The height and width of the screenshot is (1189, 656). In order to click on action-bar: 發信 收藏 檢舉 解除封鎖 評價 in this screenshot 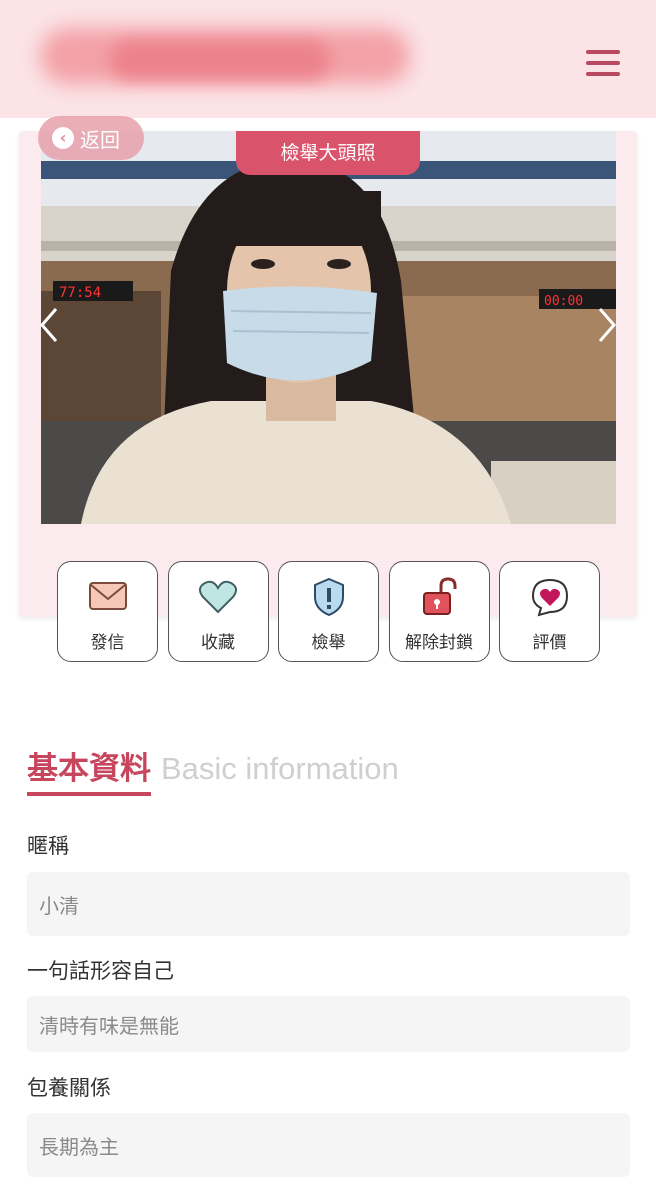, I will do `click(328, 611)`.